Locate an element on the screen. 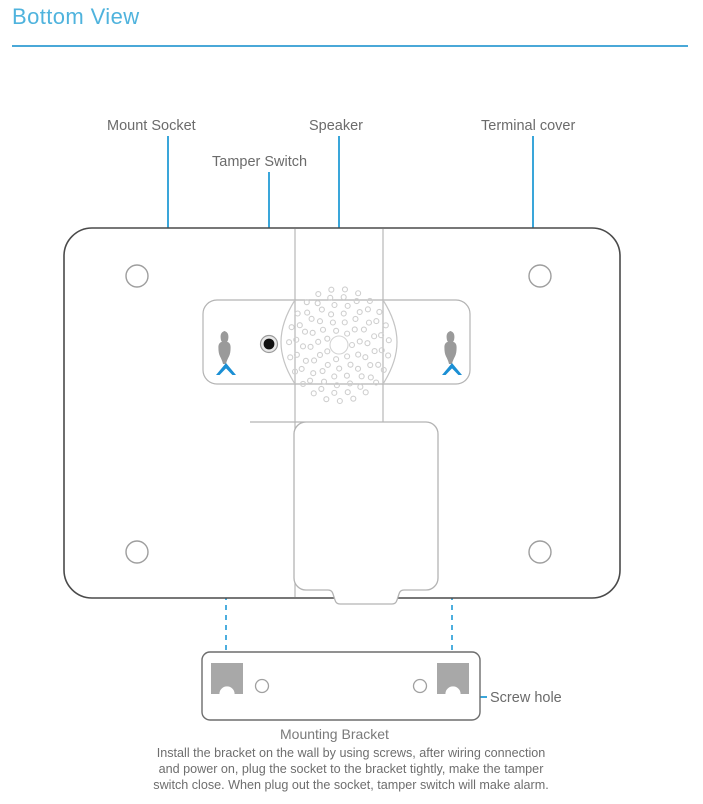 The image size is (703, 804). tamper-switch is located at coordinates (269, 344).